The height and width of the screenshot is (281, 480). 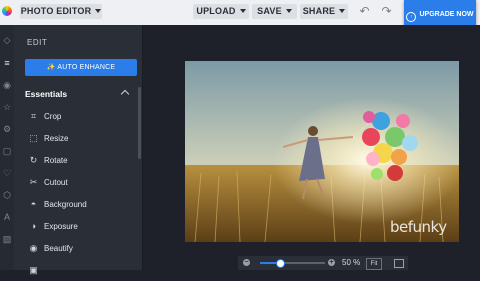 What do you see at coordinates (65, 204) in the screenshot?
I see `menu-item-label: Background` at bounding box center [65, 204].